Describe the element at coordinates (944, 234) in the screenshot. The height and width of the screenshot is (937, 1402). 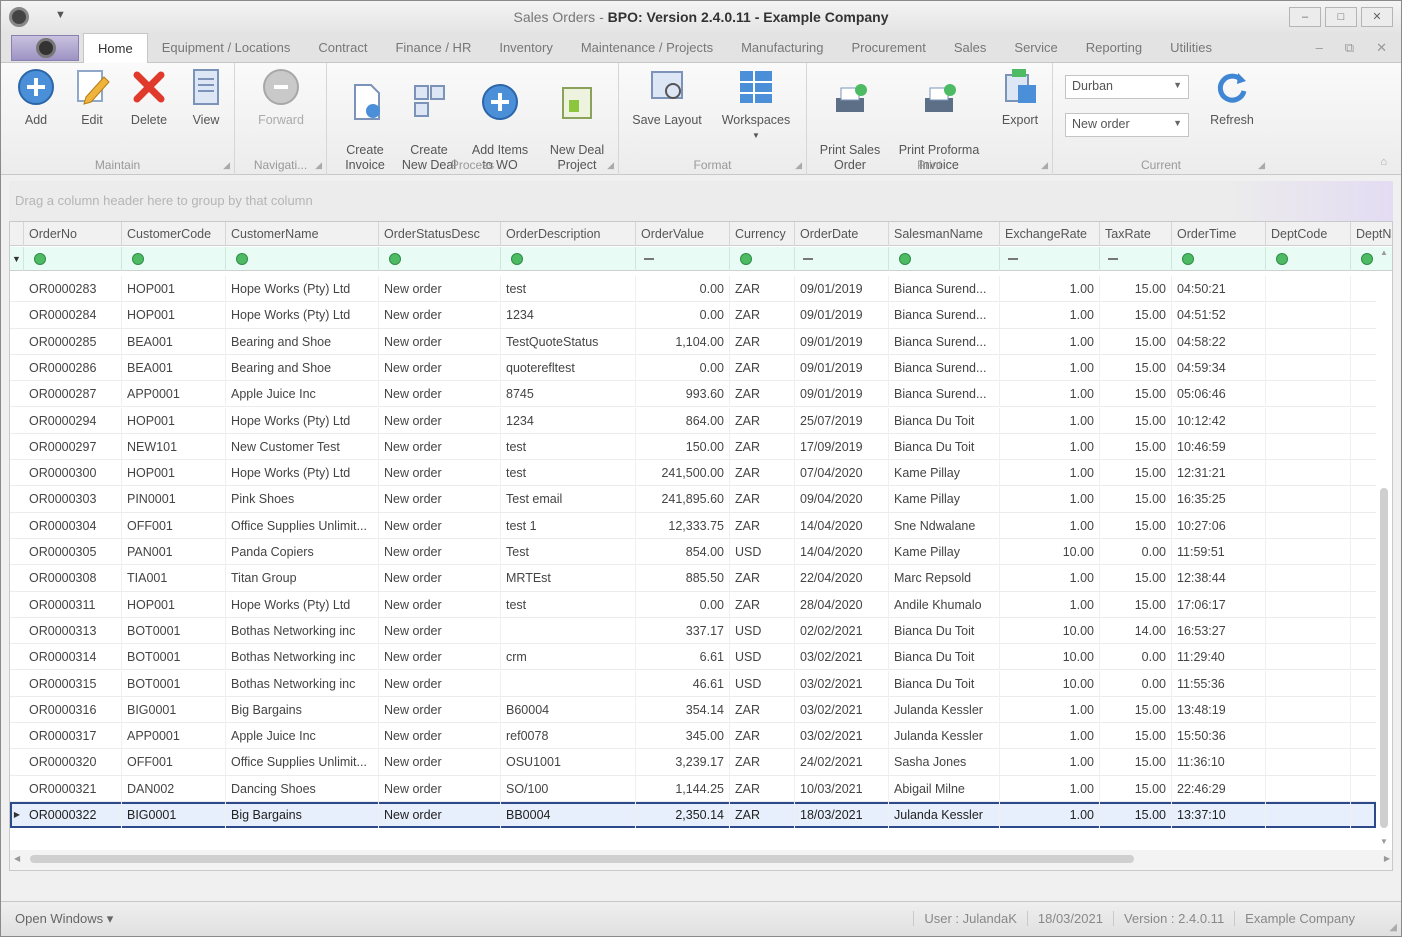
I see `column-header-salesmanname: SalesmanName` at that location.